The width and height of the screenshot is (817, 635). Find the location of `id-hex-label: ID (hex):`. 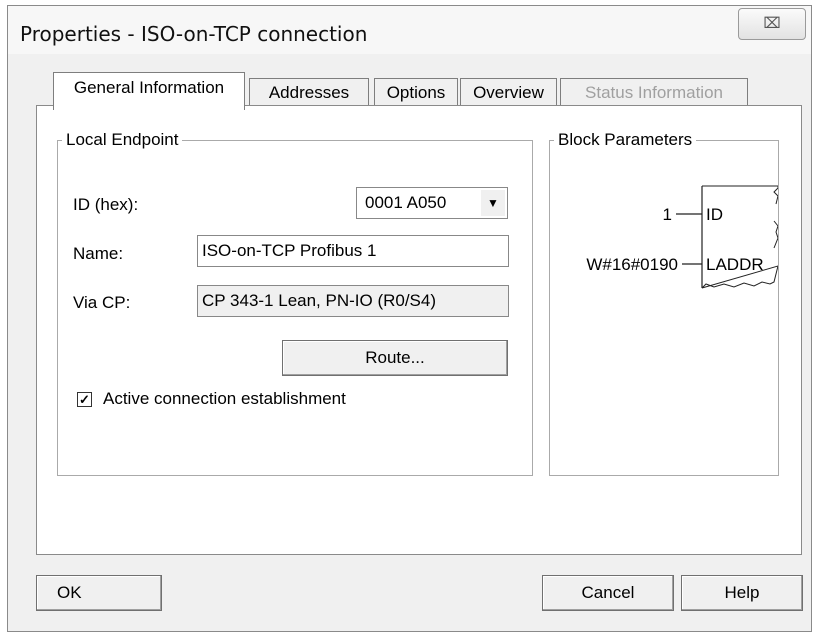

id-hex-label: ID (hex): is located at coordinates (106, 204).